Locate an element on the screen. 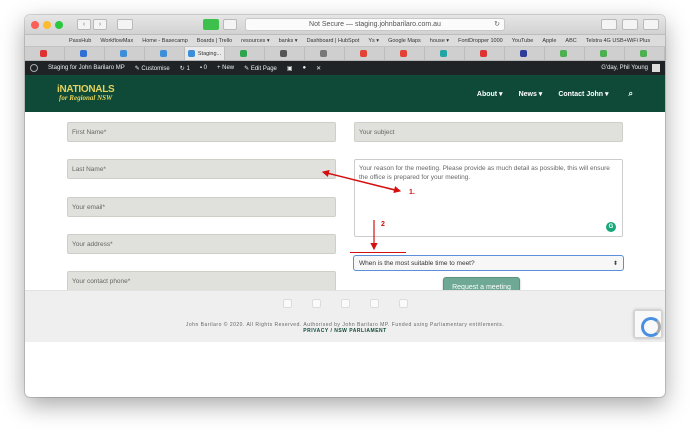 The width and height of the screenshot is (690, 430). bookmark-item: ABC is located at coordinates (570, 41).